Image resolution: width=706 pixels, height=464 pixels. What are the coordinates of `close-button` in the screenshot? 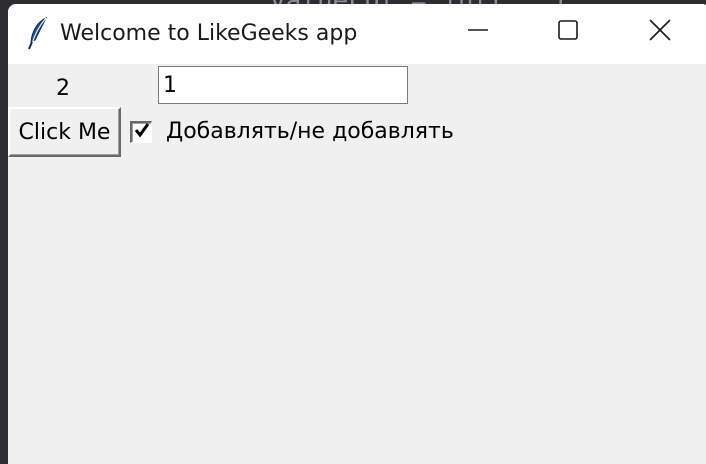 It's located at (660, 32).